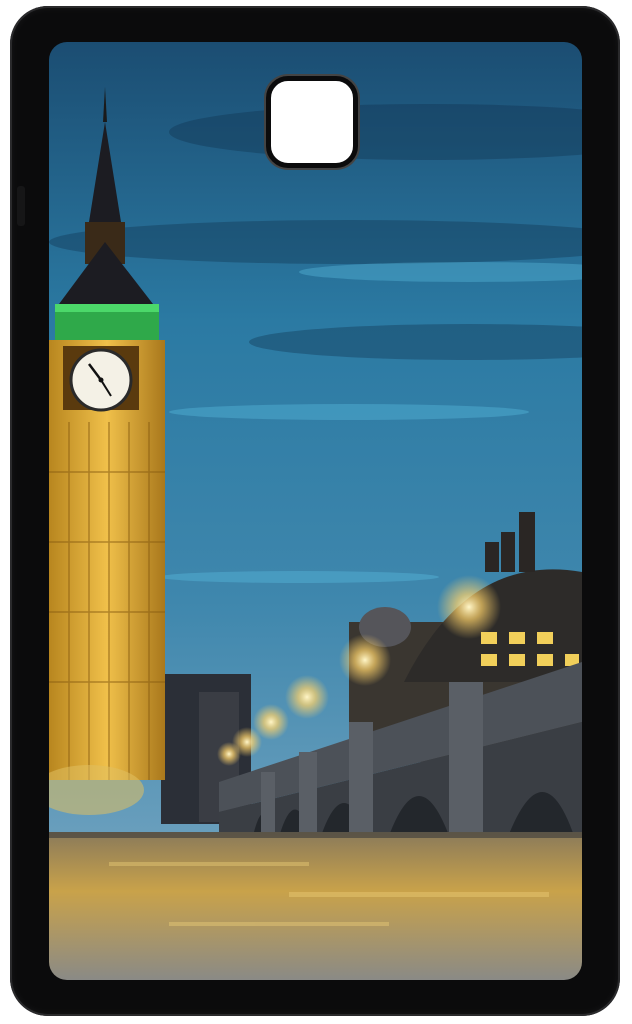  What do you see at coordinates (315, 906) in the screenshot?
I see `river` at bounding box center [315, 906].